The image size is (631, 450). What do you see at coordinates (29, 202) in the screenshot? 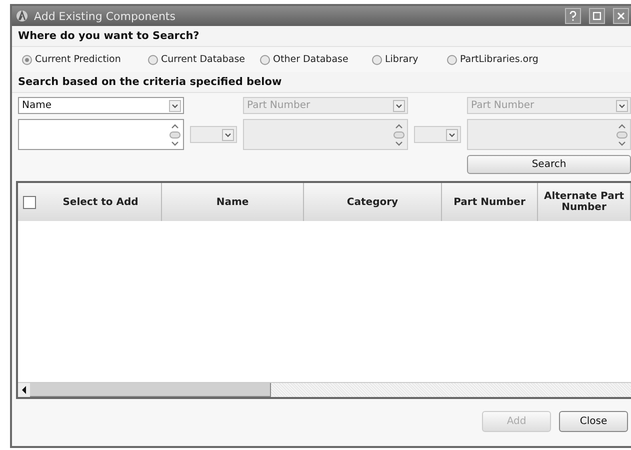
I see `select-all-checkbox` at bounding box center [29, 202].